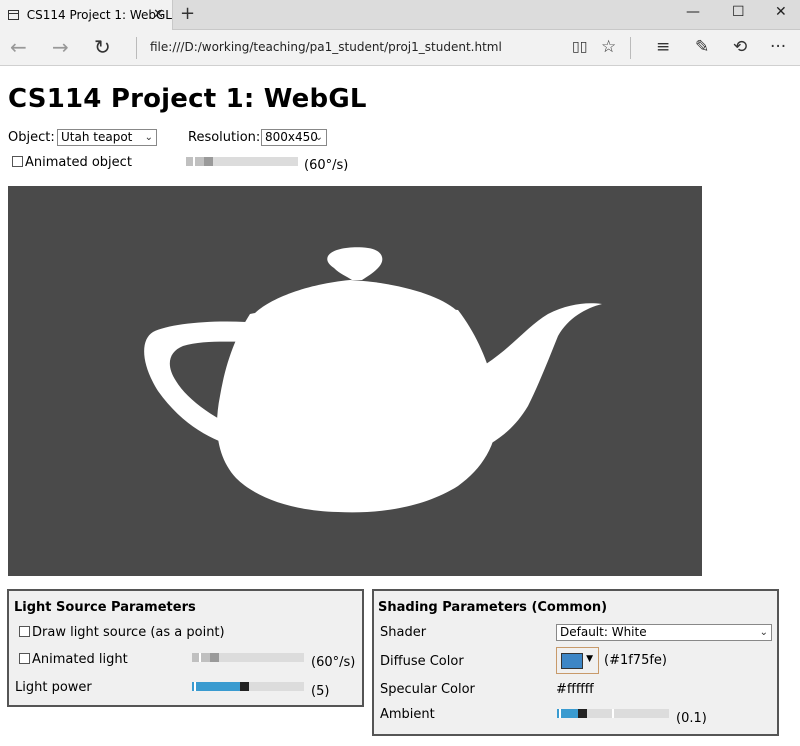 This screenshot has height=746, width=800. I want to click on ambient-value: (0.1), so click(691, 718).